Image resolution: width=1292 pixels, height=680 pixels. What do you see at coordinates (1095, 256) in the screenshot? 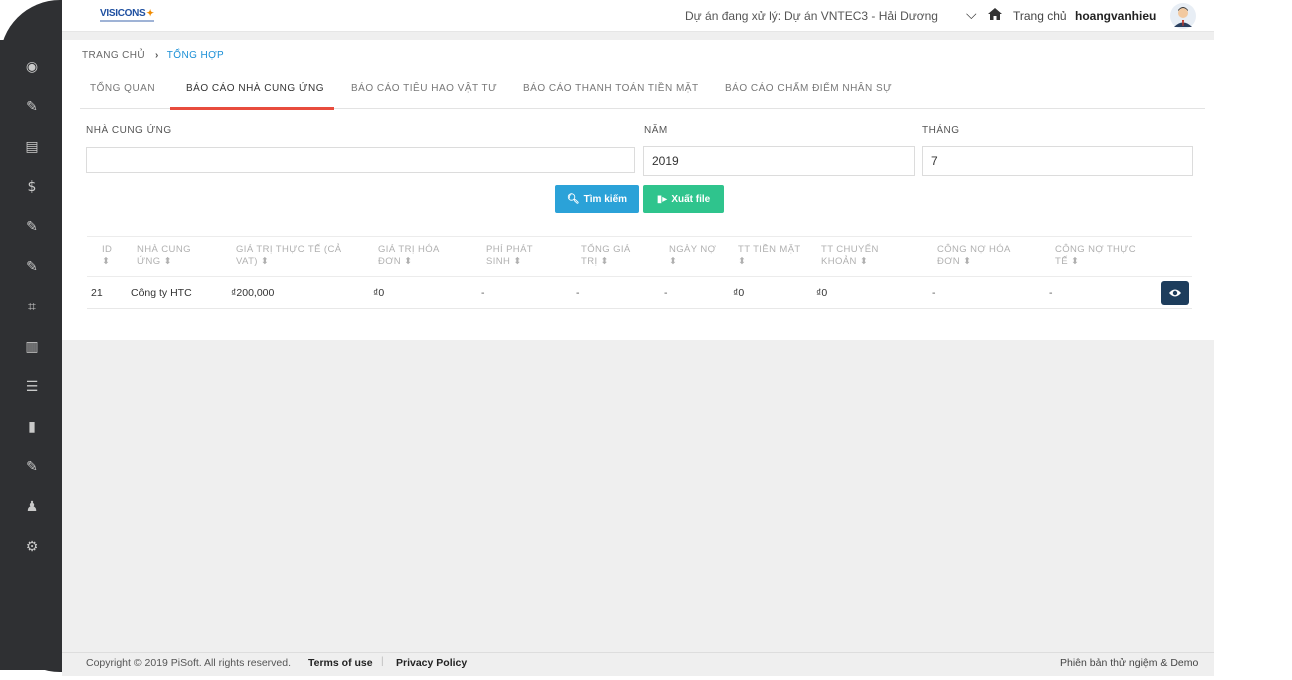
I see `column-header-actual-debt: CÔNG NỢ THỰC TẾ ⬍` at bounding box center [1095, 256].